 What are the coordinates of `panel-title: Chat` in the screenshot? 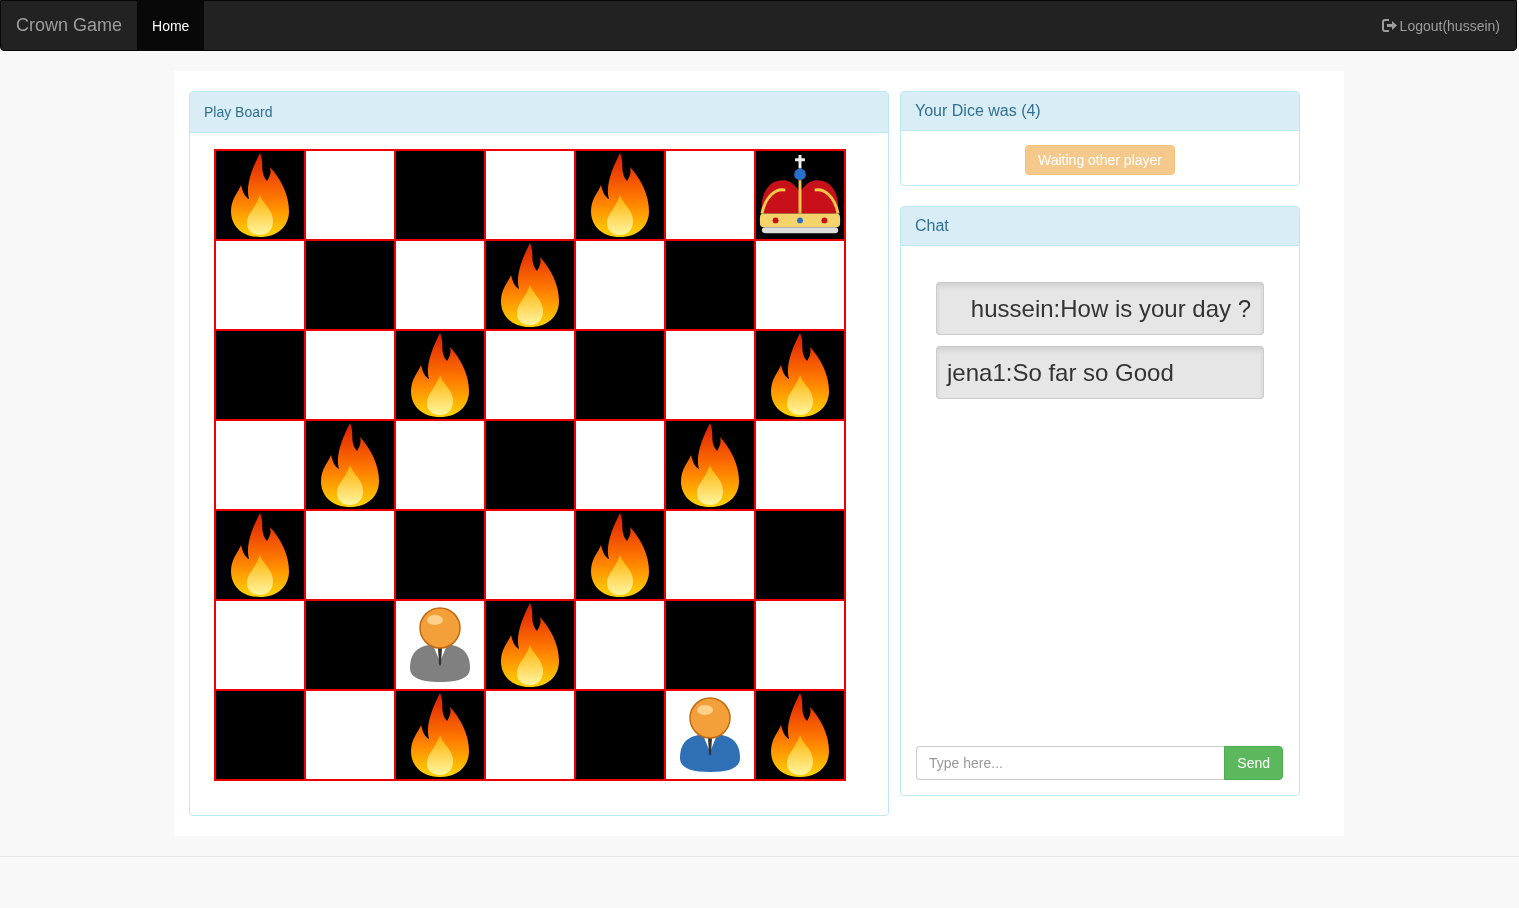 It's located at (1100, 226).